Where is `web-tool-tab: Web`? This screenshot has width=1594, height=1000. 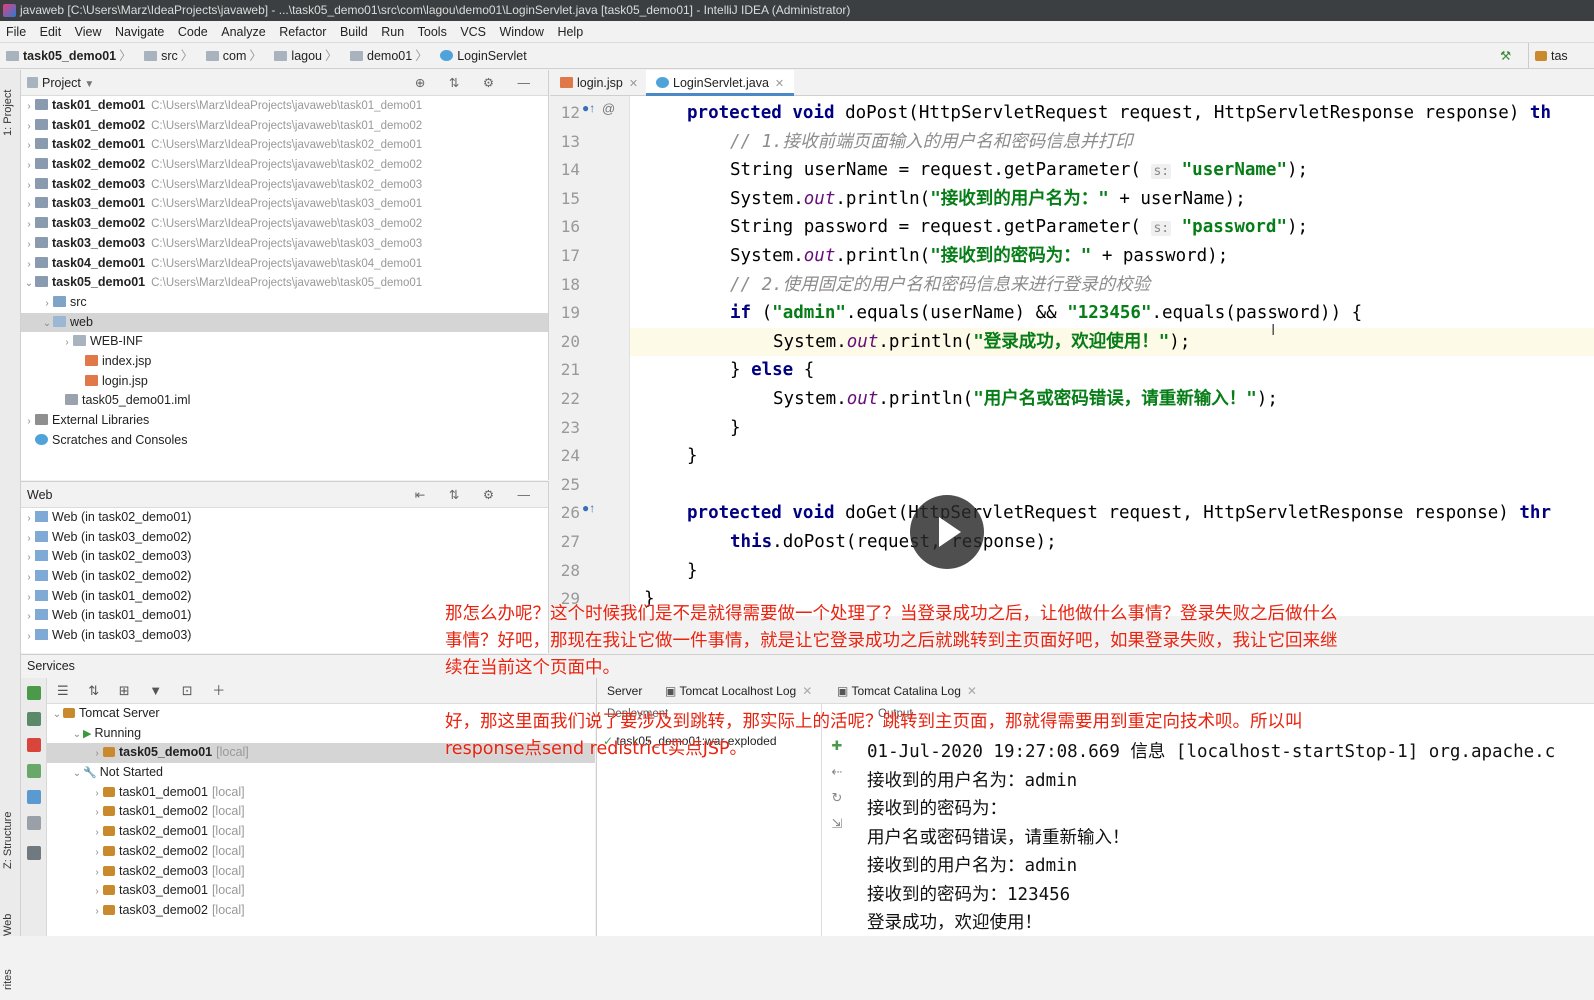
web-tool-tab: Web is located at coordinates (10, 925).